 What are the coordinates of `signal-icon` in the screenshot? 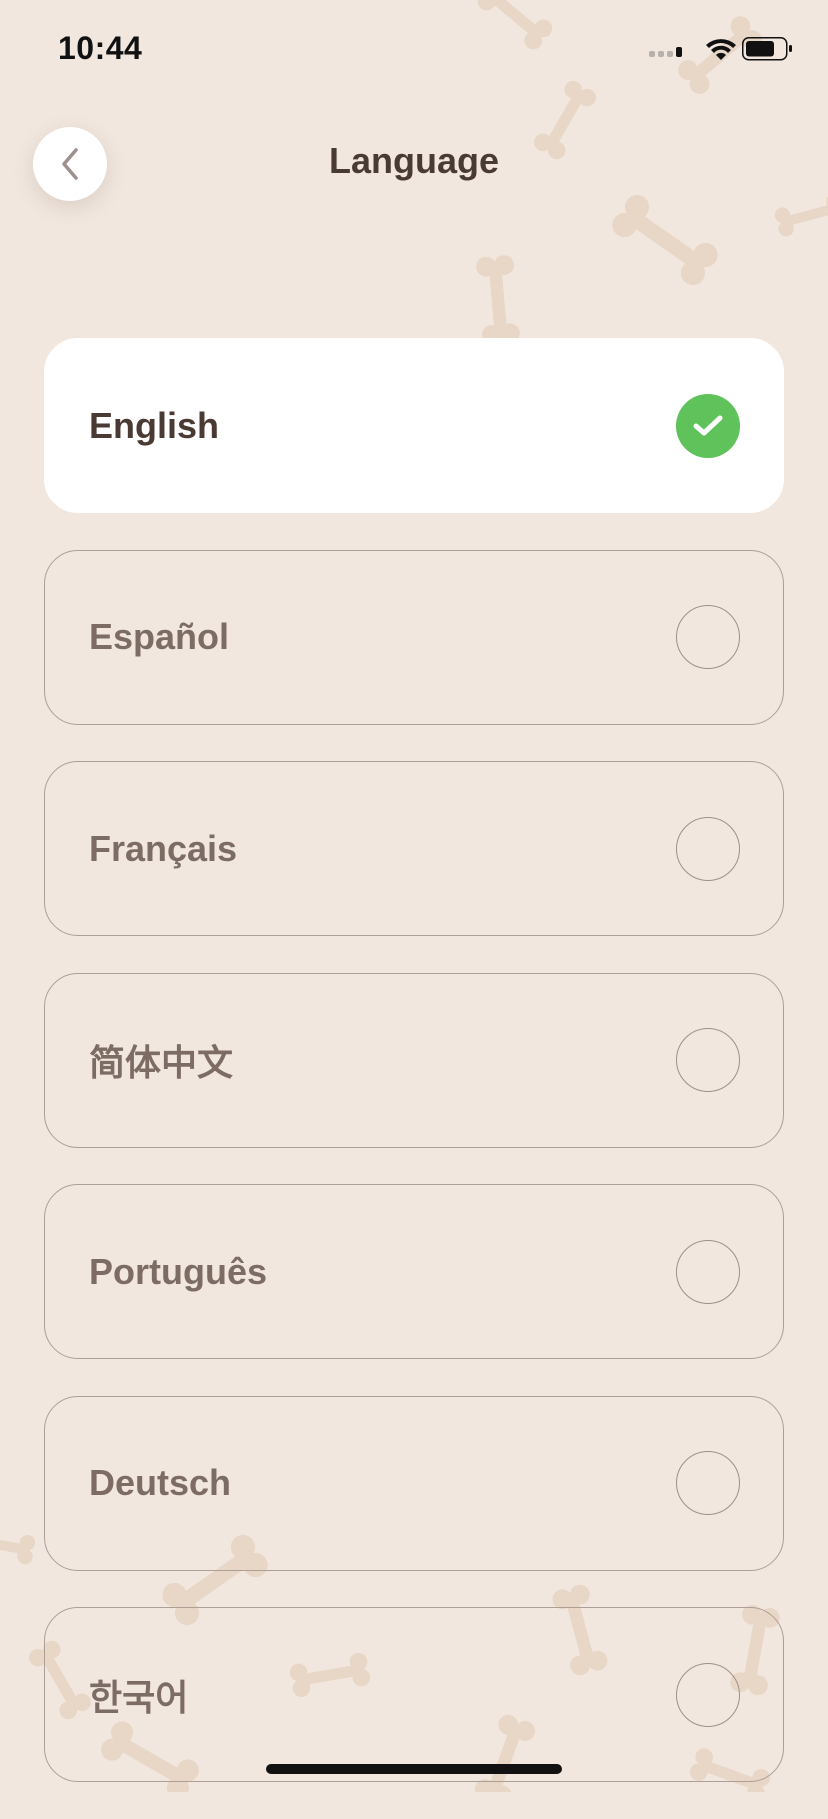 It's located at (665, 52).